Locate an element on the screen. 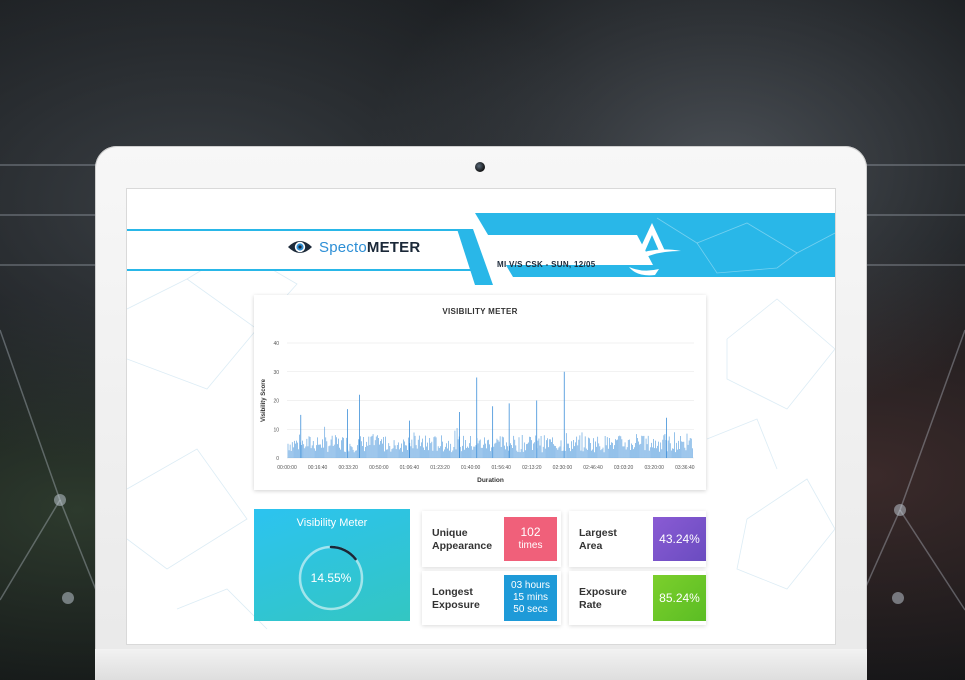  camera-icon is located at coordinates (480, 167).